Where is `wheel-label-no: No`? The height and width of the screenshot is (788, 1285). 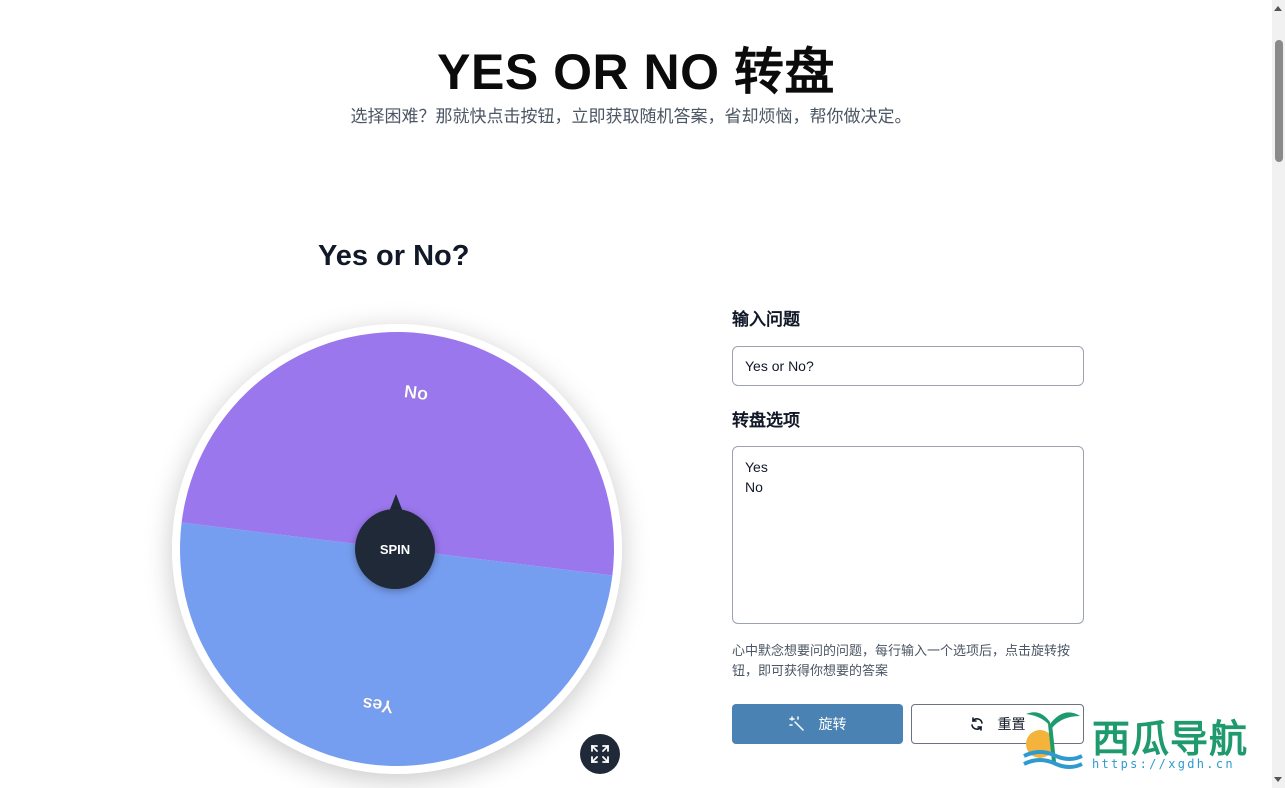
wheel-label-no: No is located at coordinates (416, 392).